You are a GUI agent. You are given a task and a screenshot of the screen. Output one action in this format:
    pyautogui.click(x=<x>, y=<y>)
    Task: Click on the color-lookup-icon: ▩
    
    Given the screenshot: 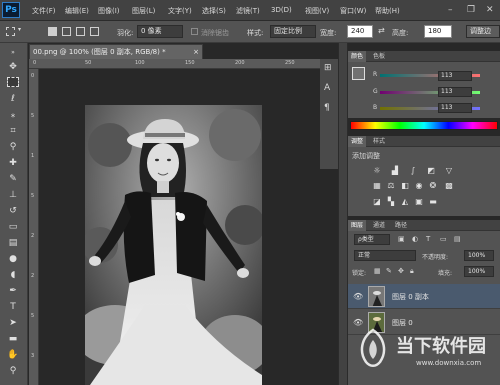 What is the action you would take?
    pyautogui.click(x=449, y=186)
    